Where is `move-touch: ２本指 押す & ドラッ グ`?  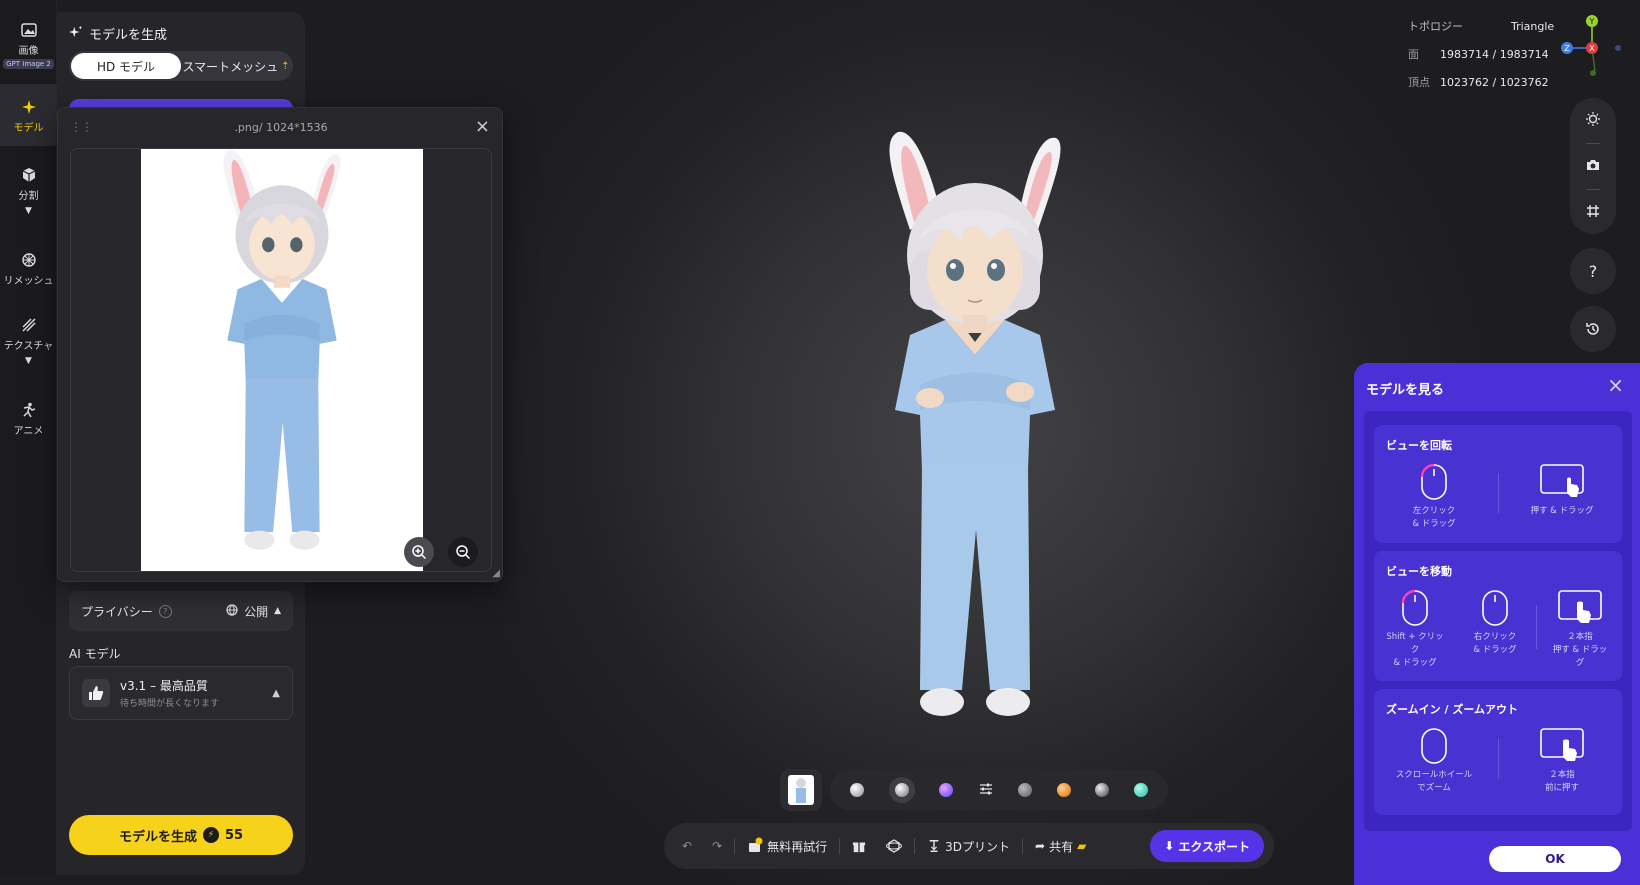
move-touch: ２本指 押す & ドラッ グ is located at coordinates (1580, 629).